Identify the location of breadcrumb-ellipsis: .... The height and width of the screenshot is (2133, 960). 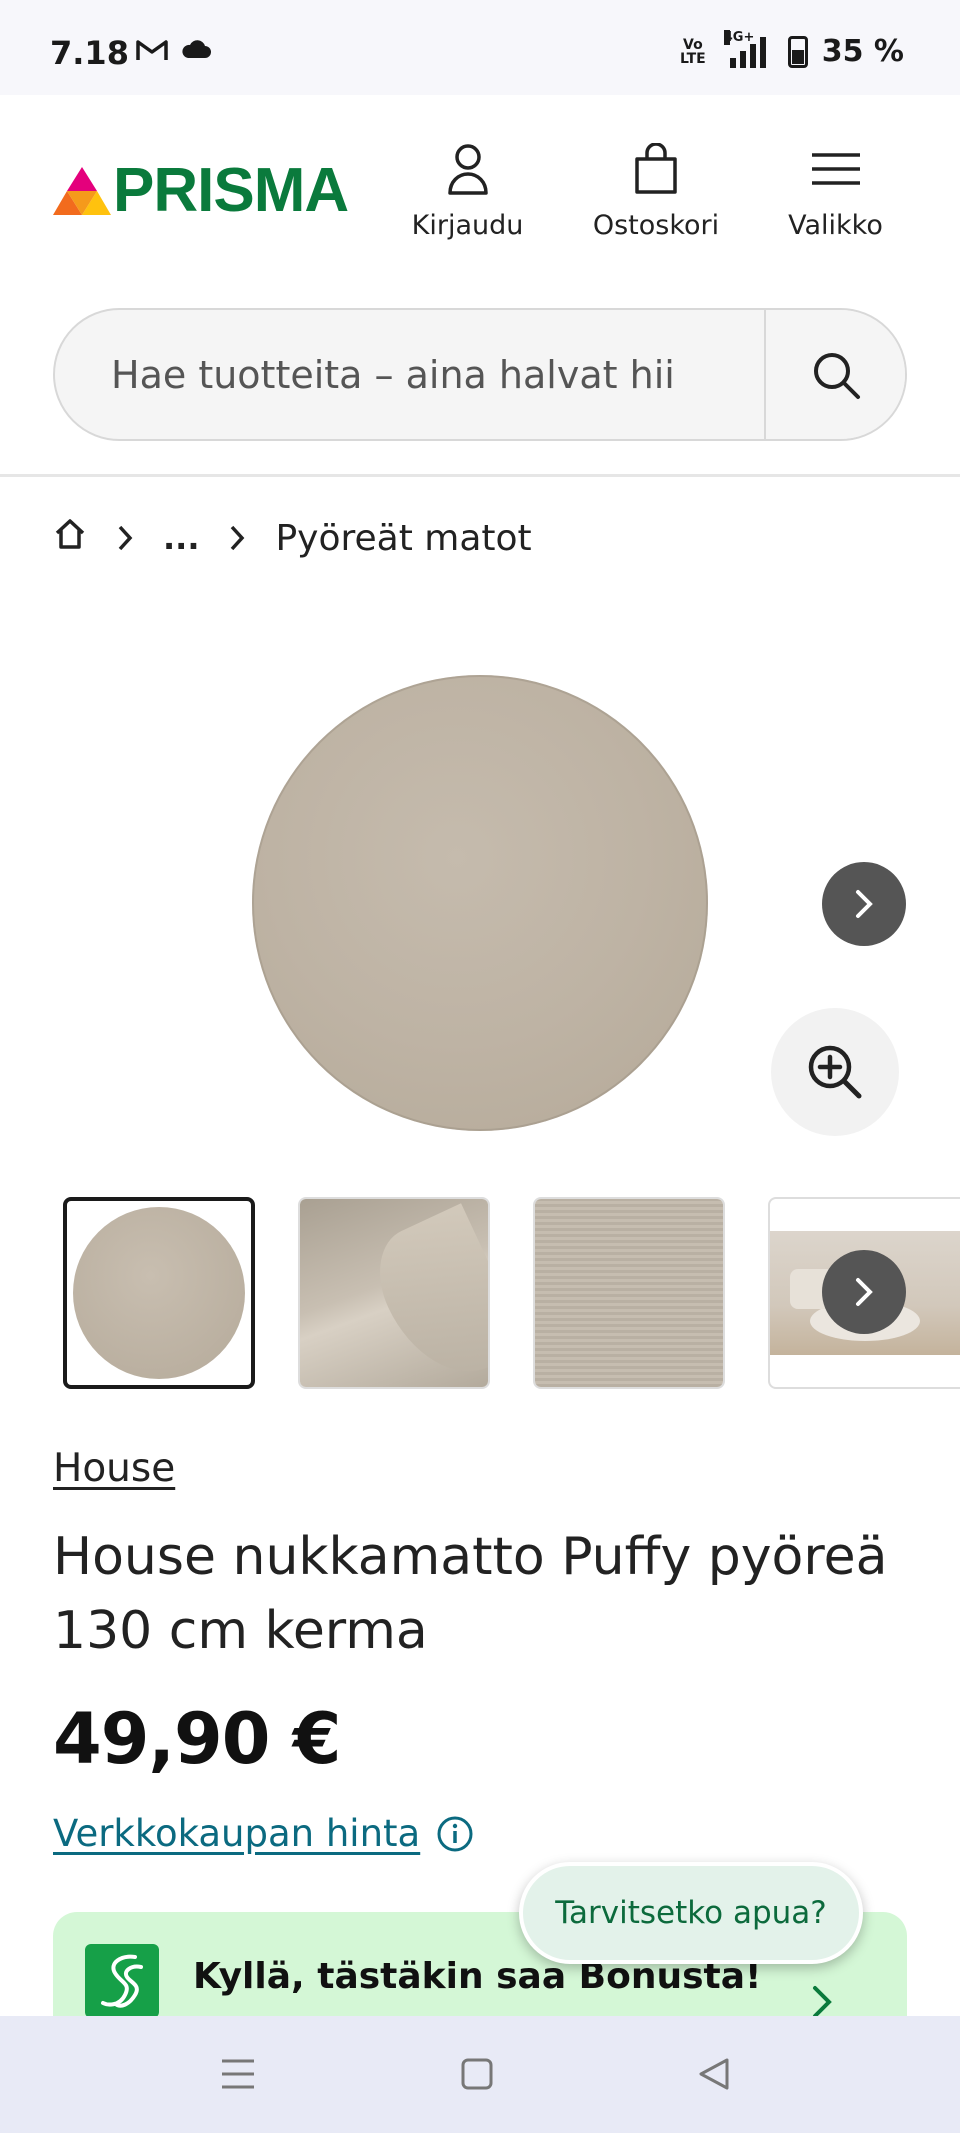
(181, 538).